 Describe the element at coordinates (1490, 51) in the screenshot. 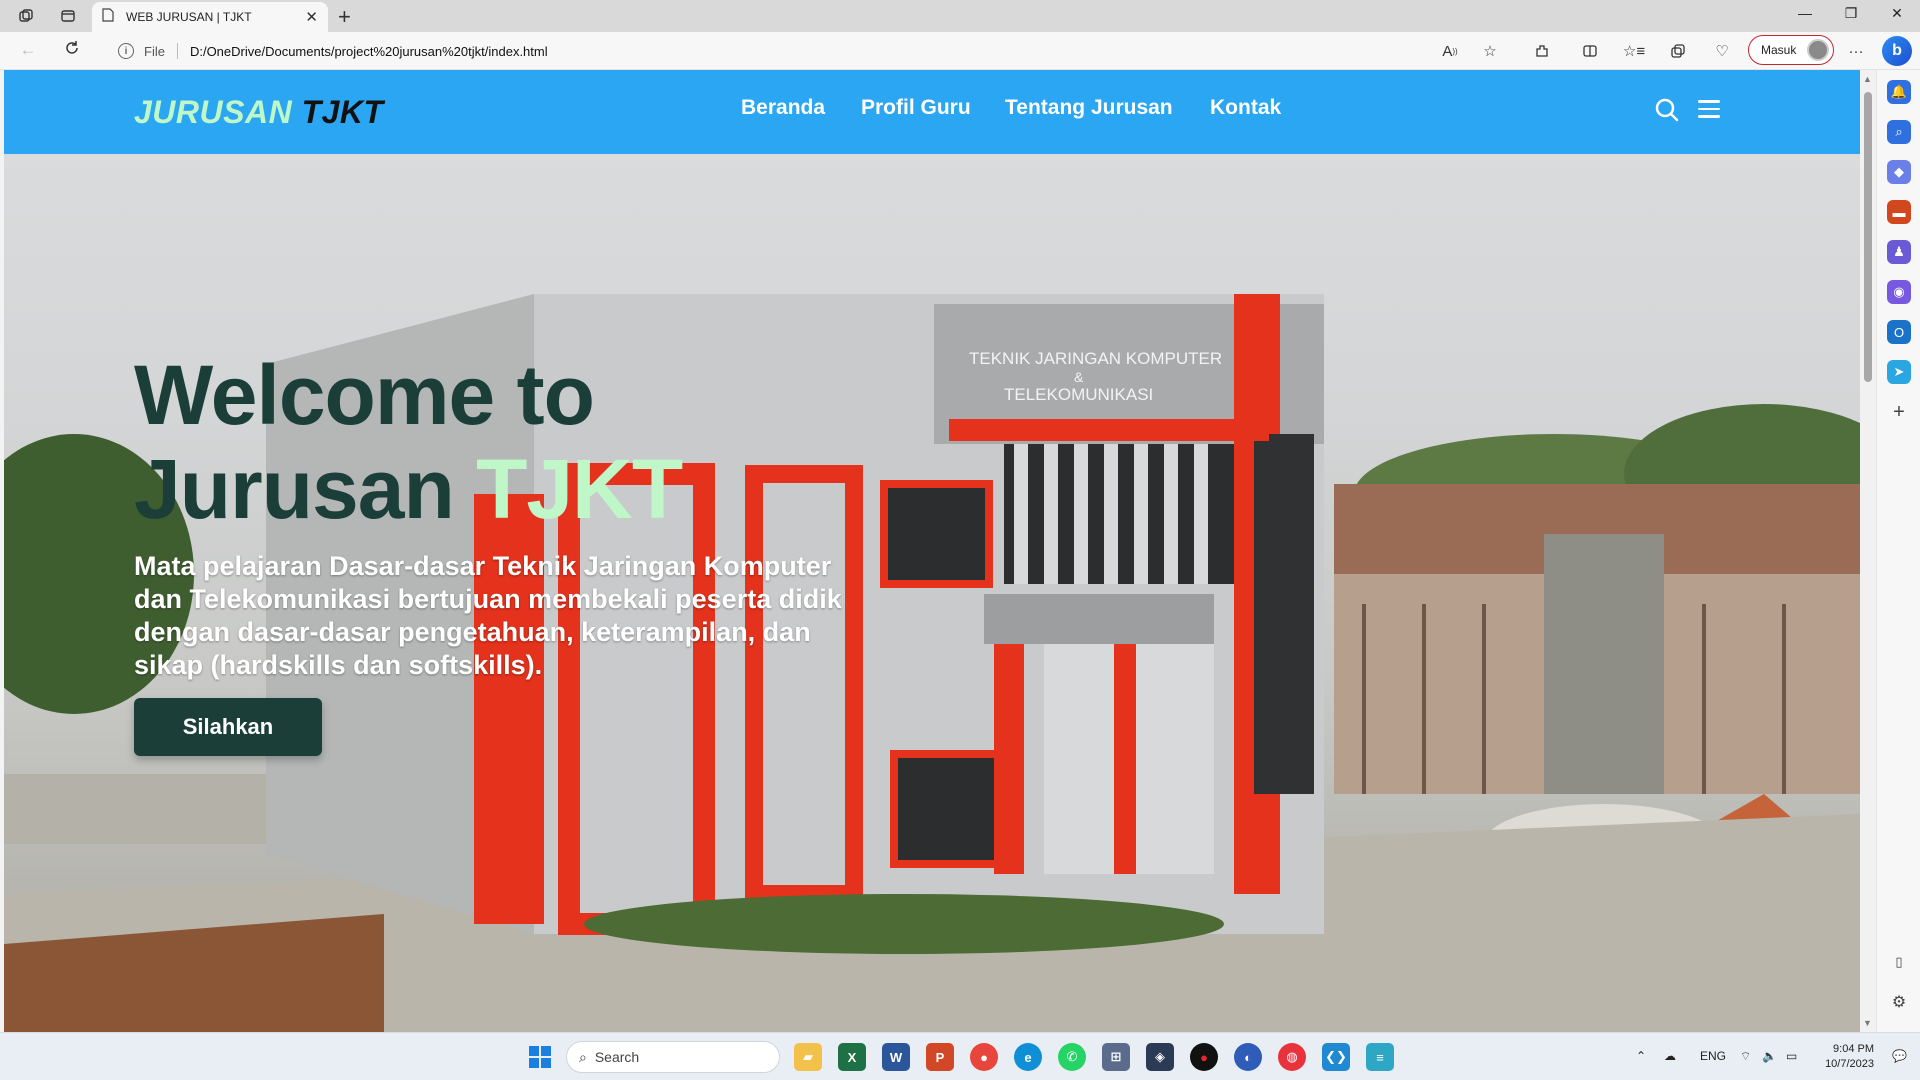

I see `favorite-star-icon: ☆` at that location.